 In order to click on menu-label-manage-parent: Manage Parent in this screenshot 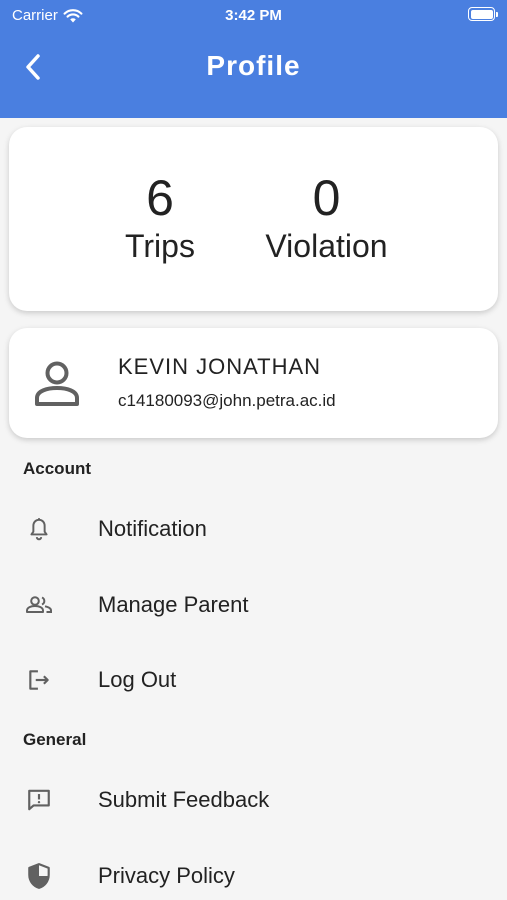, I will do `click(173, 604)`.